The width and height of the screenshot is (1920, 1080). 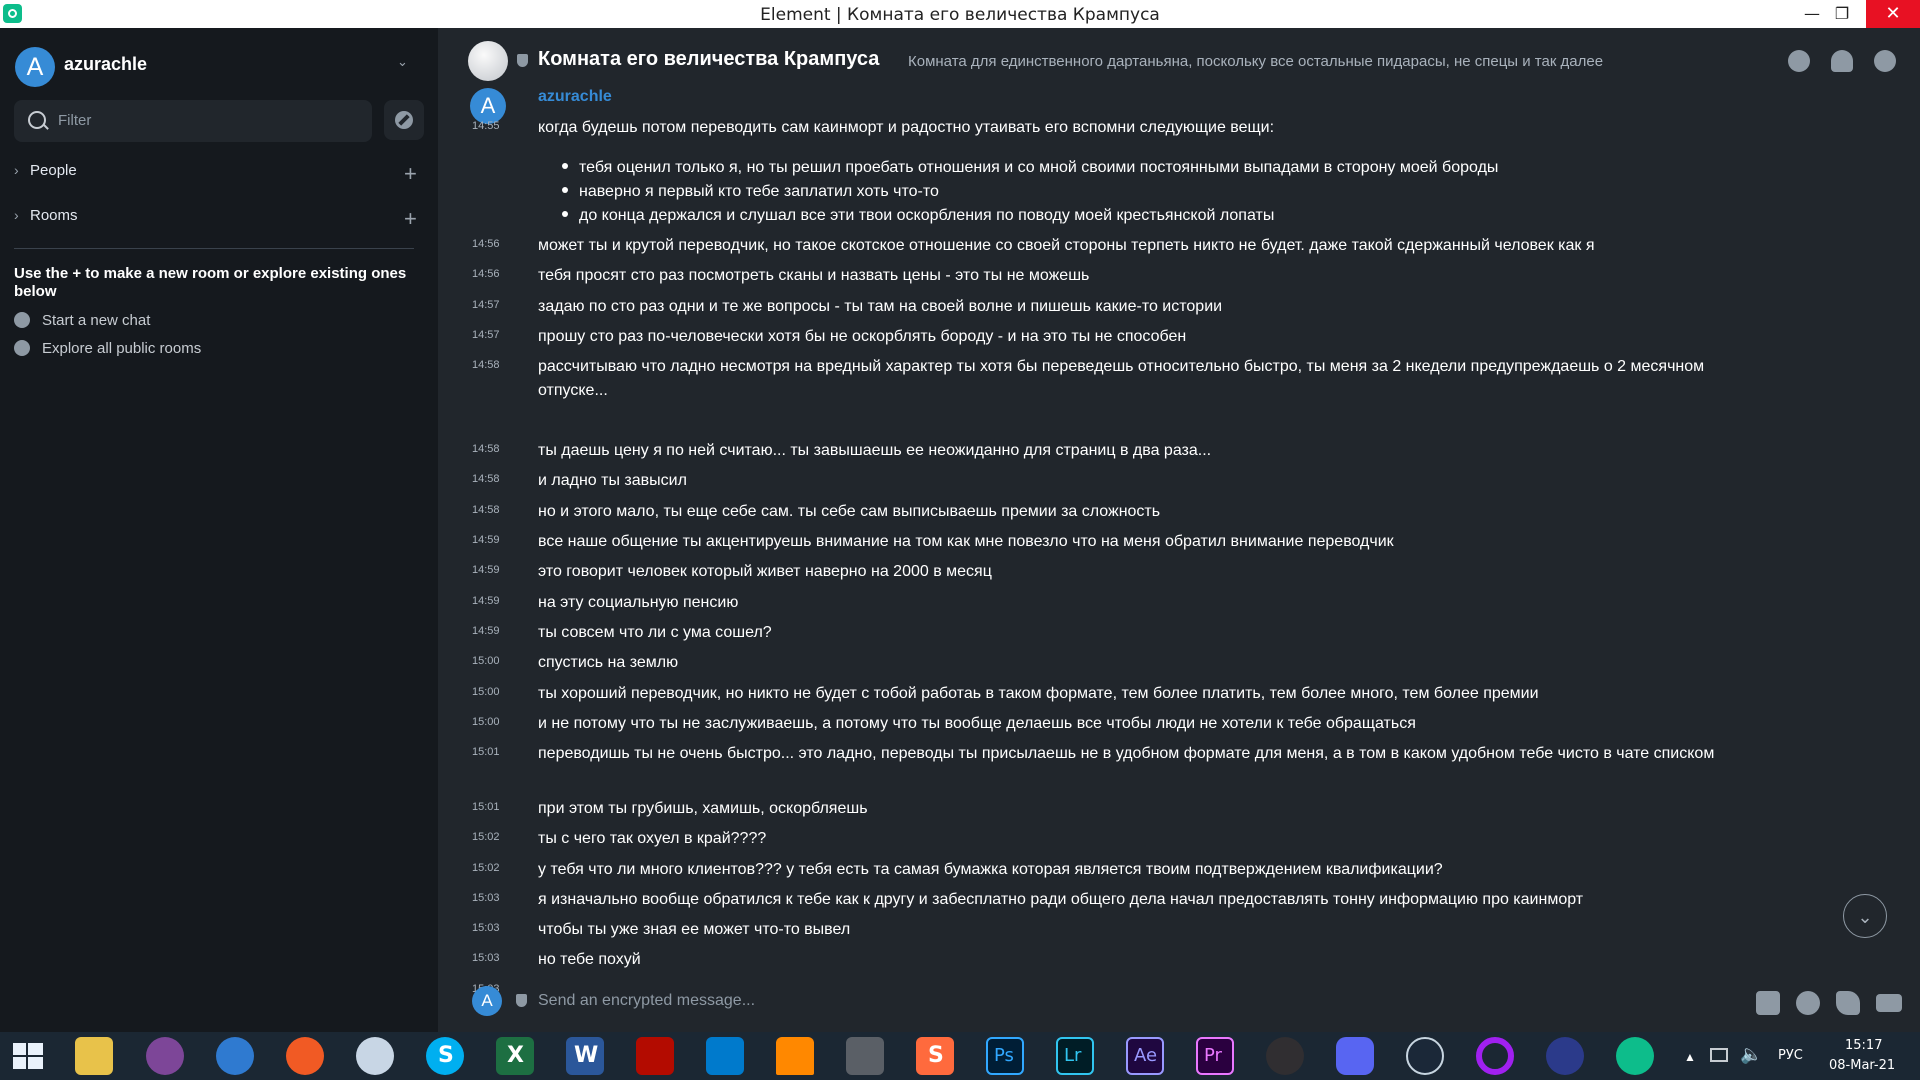 I want to click on tray-expand-icon: ▲, so click(x=1690, y=1057).